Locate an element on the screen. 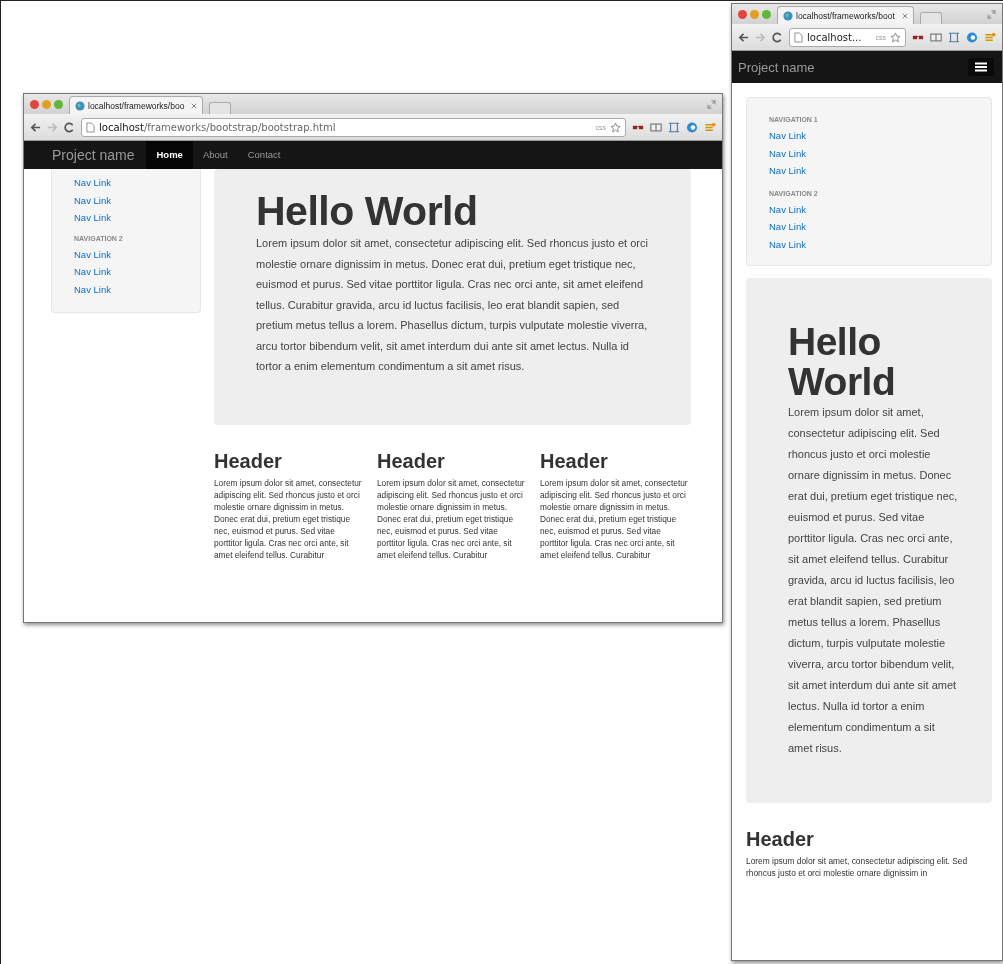 This screenshot has width=1003, height=964. tab-title: localhost/frameworks/boot is located at coordinates (845, 15).